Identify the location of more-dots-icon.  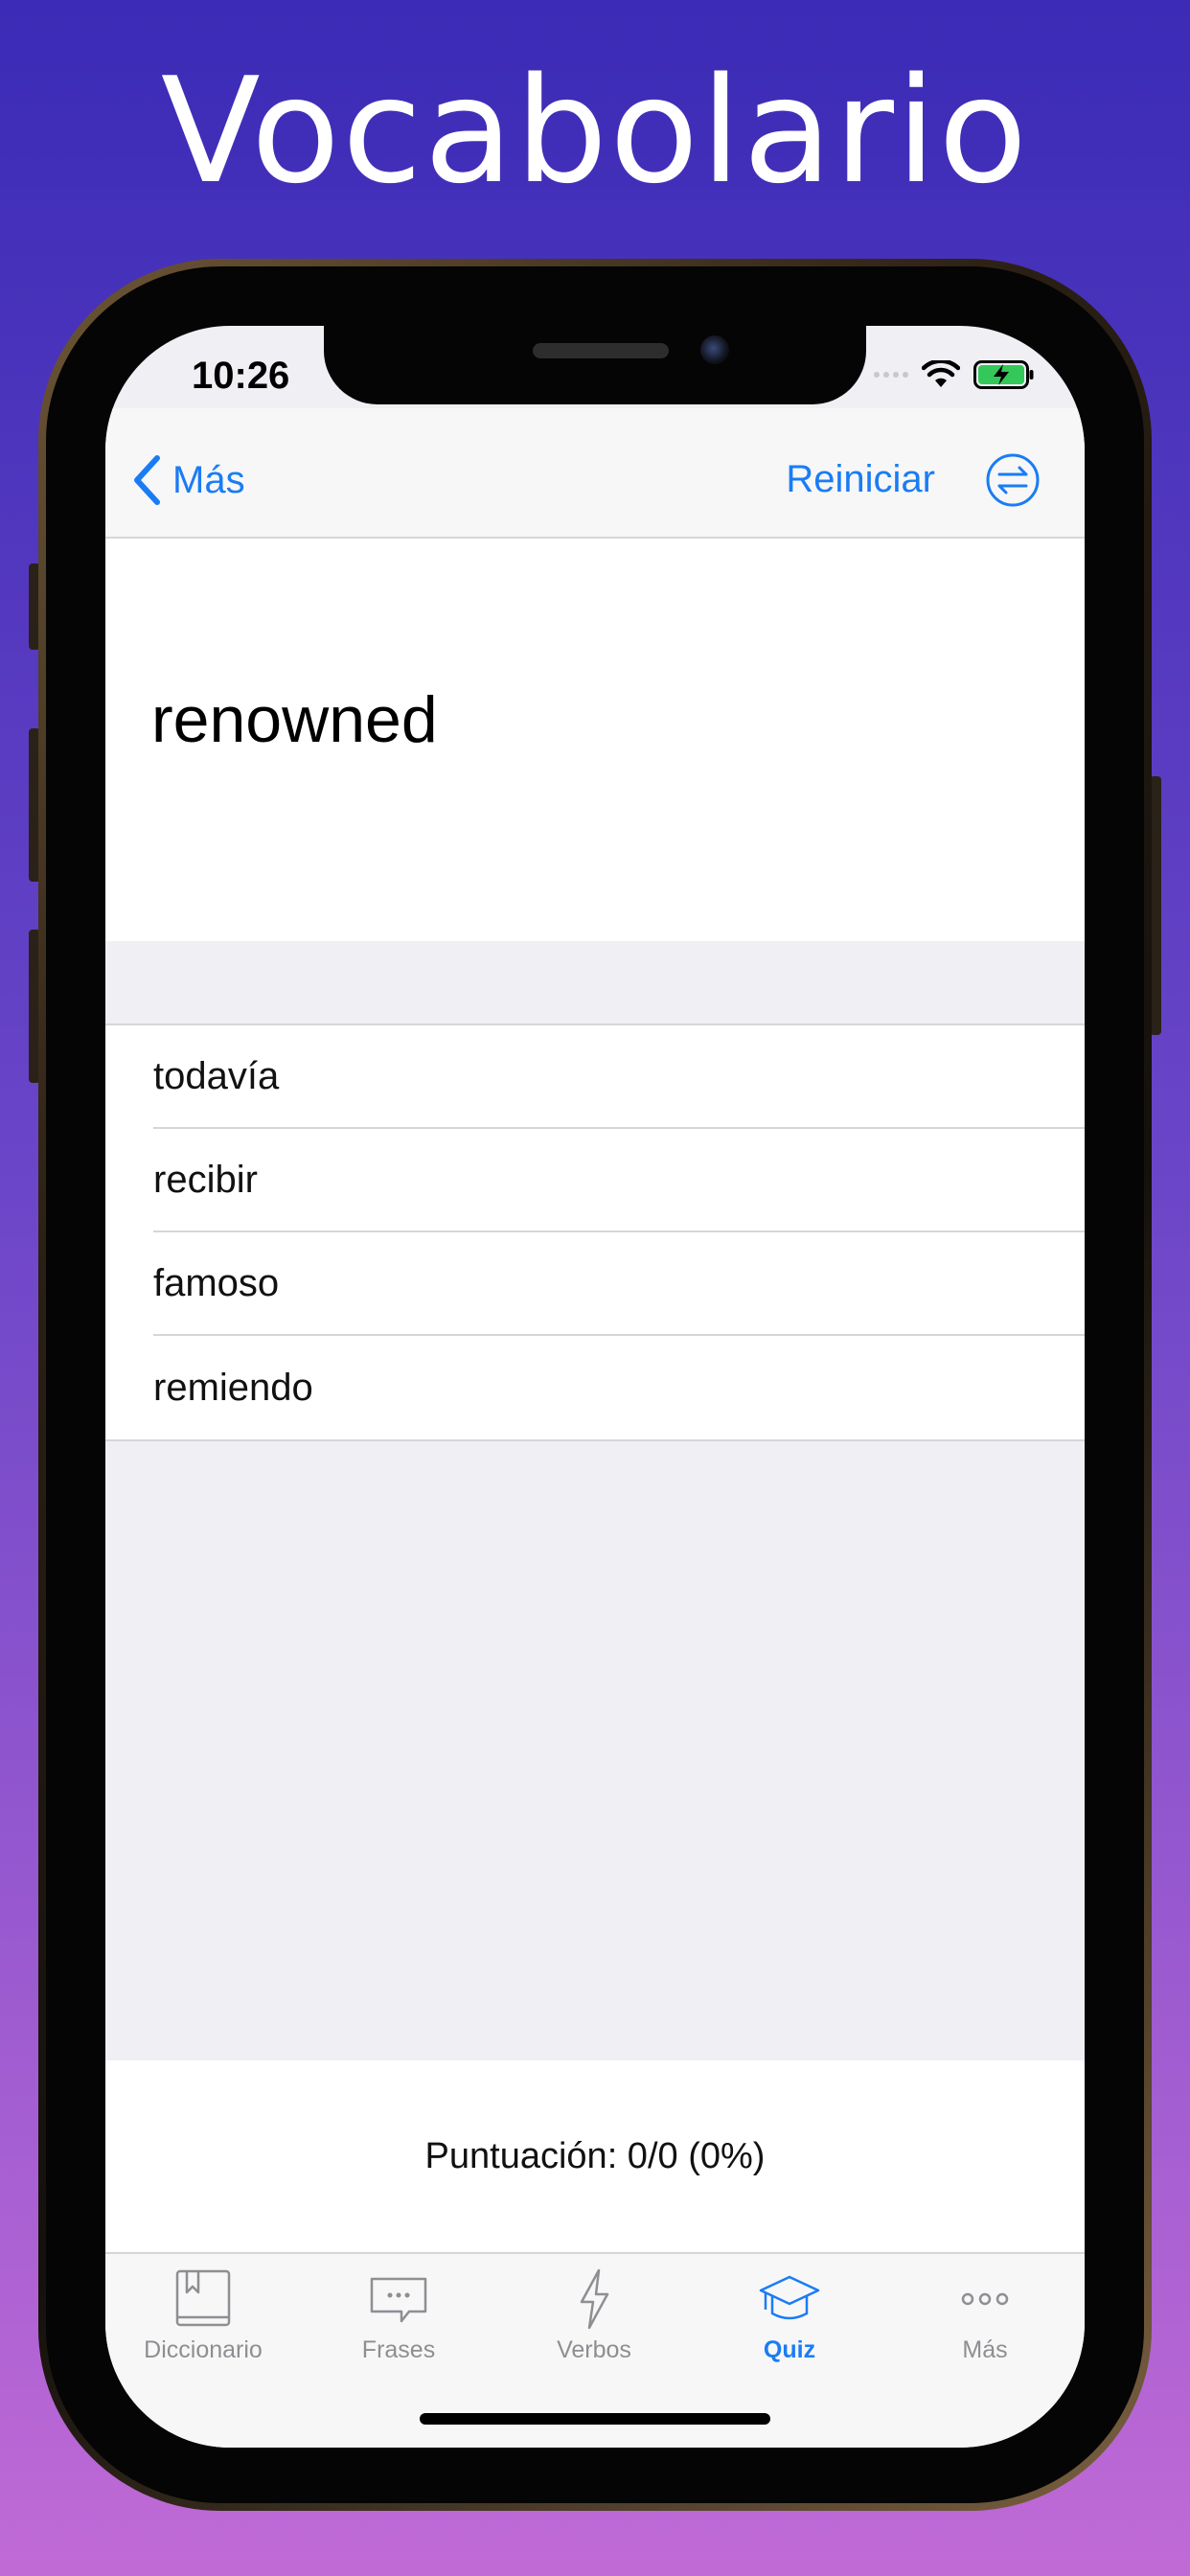
(985, 2299).